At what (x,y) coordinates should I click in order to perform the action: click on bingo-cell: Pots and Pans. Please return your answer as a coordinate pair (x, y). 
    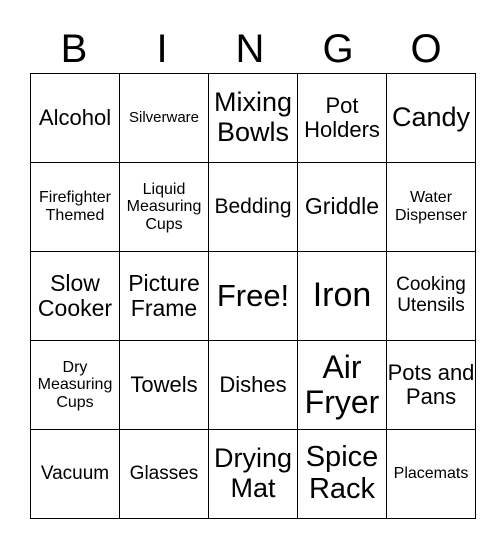
    Looking at the image, I should click on (431, 385).